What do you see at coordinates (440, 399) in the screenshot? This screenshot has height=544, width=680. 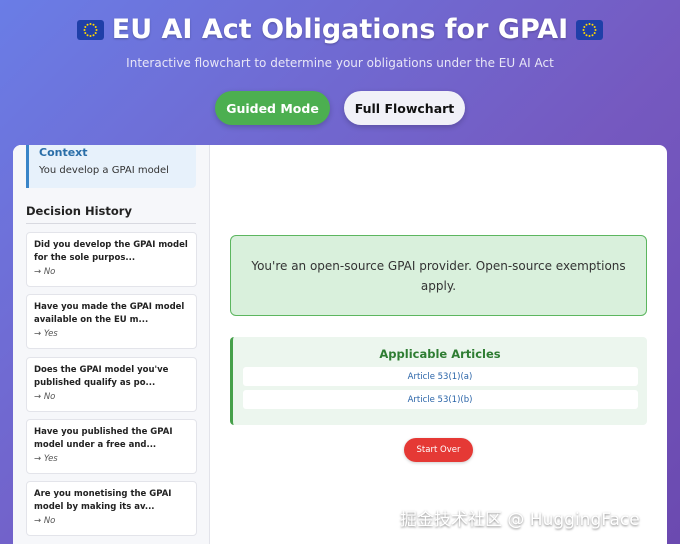 I see `article-link: Article 53(1)(b)` at bounding box center [440, 399].